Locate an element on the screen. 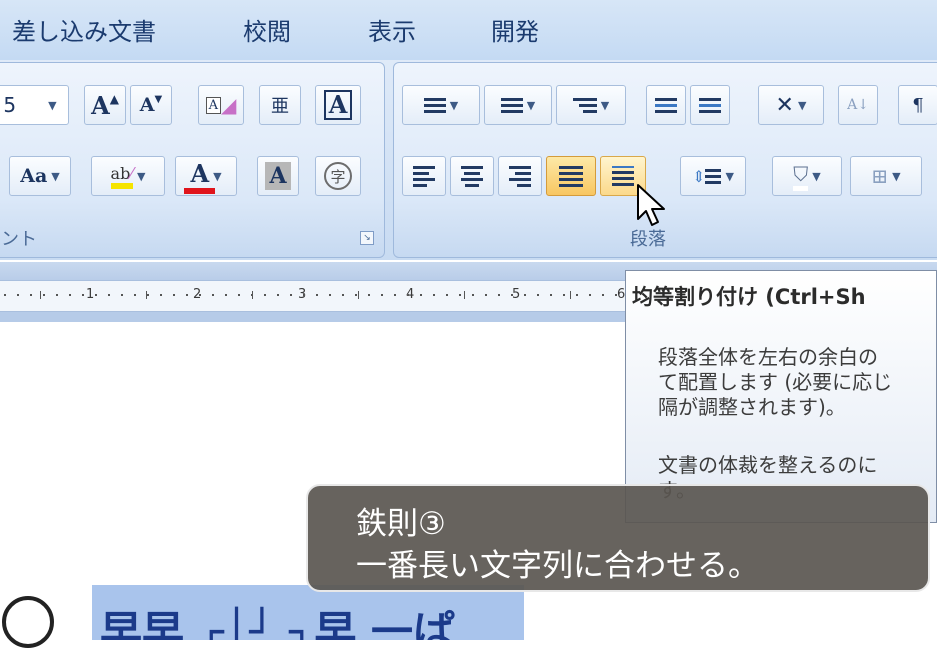  asian-layout-button: ✕ ▼ is located at coordinates (791, 105).